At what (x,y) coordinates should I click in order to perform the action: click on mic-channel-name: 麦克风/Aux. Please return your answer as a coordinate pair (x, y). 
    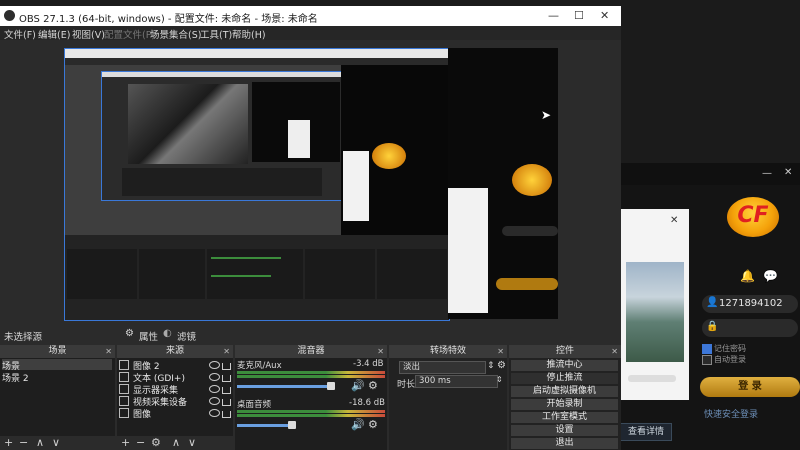
    Looking at the image, I should click on (259, 366).